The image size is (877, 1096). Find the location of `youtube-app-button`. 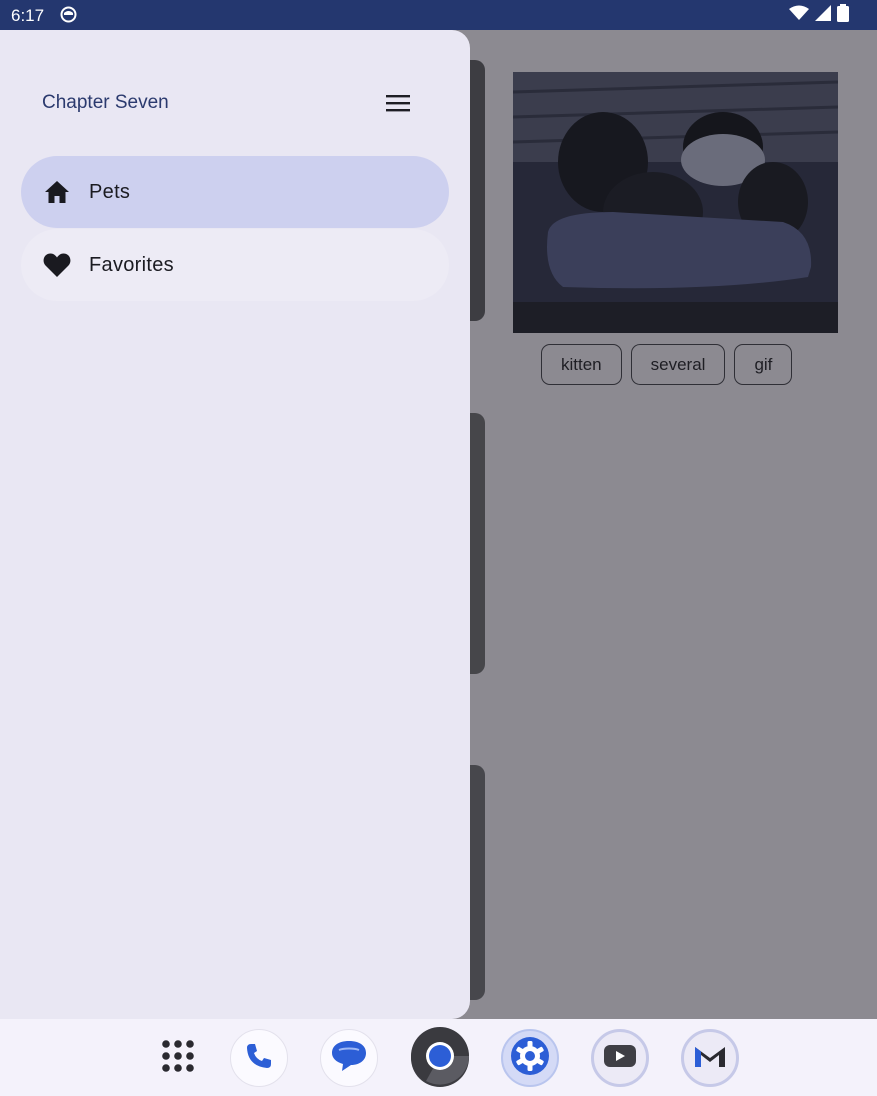

youtube-app-button is located at coordinates (620, 1058).